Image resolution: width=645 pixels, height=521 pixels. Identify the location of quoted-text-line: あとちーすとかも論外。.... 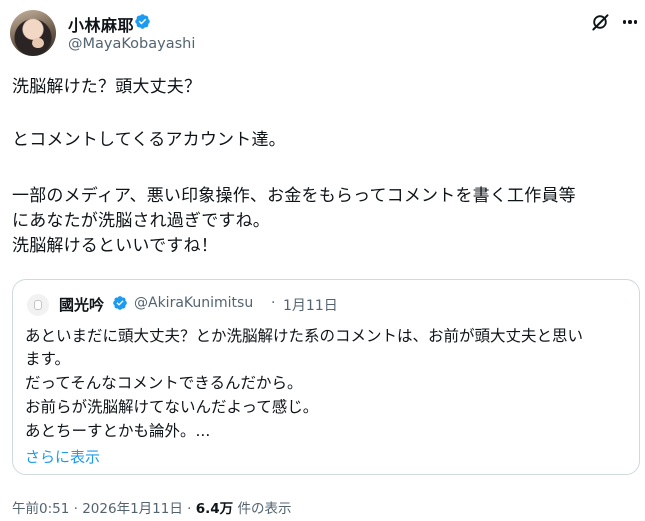
(118, 431).